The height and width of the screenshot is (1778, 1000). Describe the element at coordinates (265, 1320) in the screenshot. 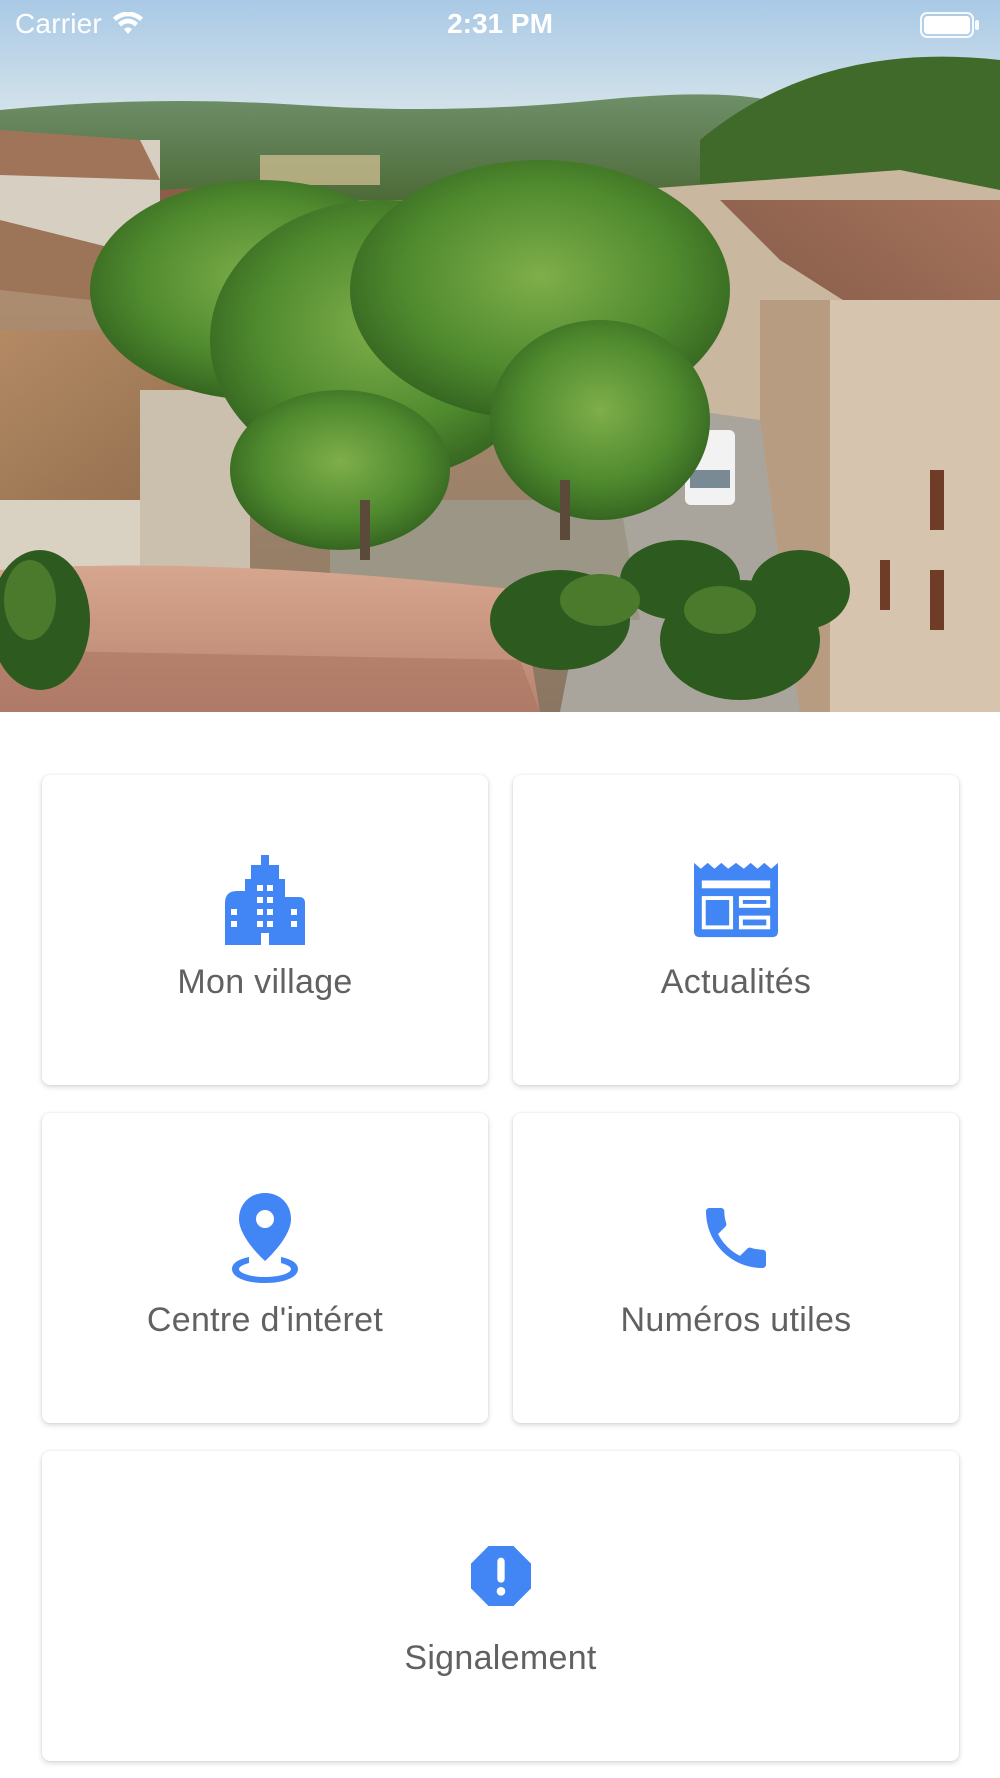

I see `centre-interet-label: Centre d'intéret` at that location.